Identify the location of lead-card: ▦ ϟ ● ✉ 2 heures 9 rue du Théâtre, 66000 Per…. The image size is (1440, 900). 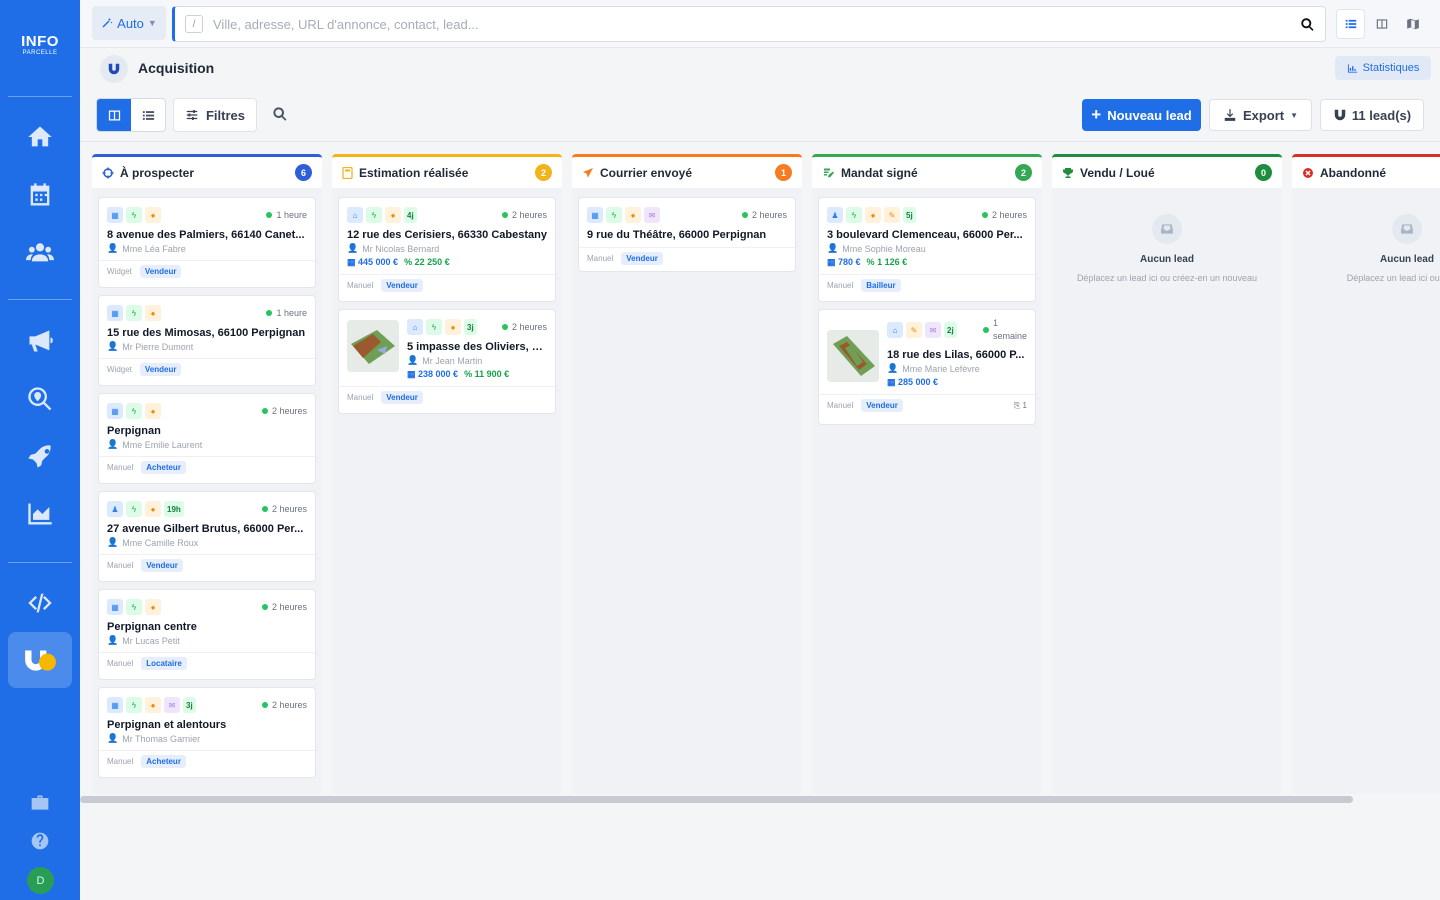
(687, 234).